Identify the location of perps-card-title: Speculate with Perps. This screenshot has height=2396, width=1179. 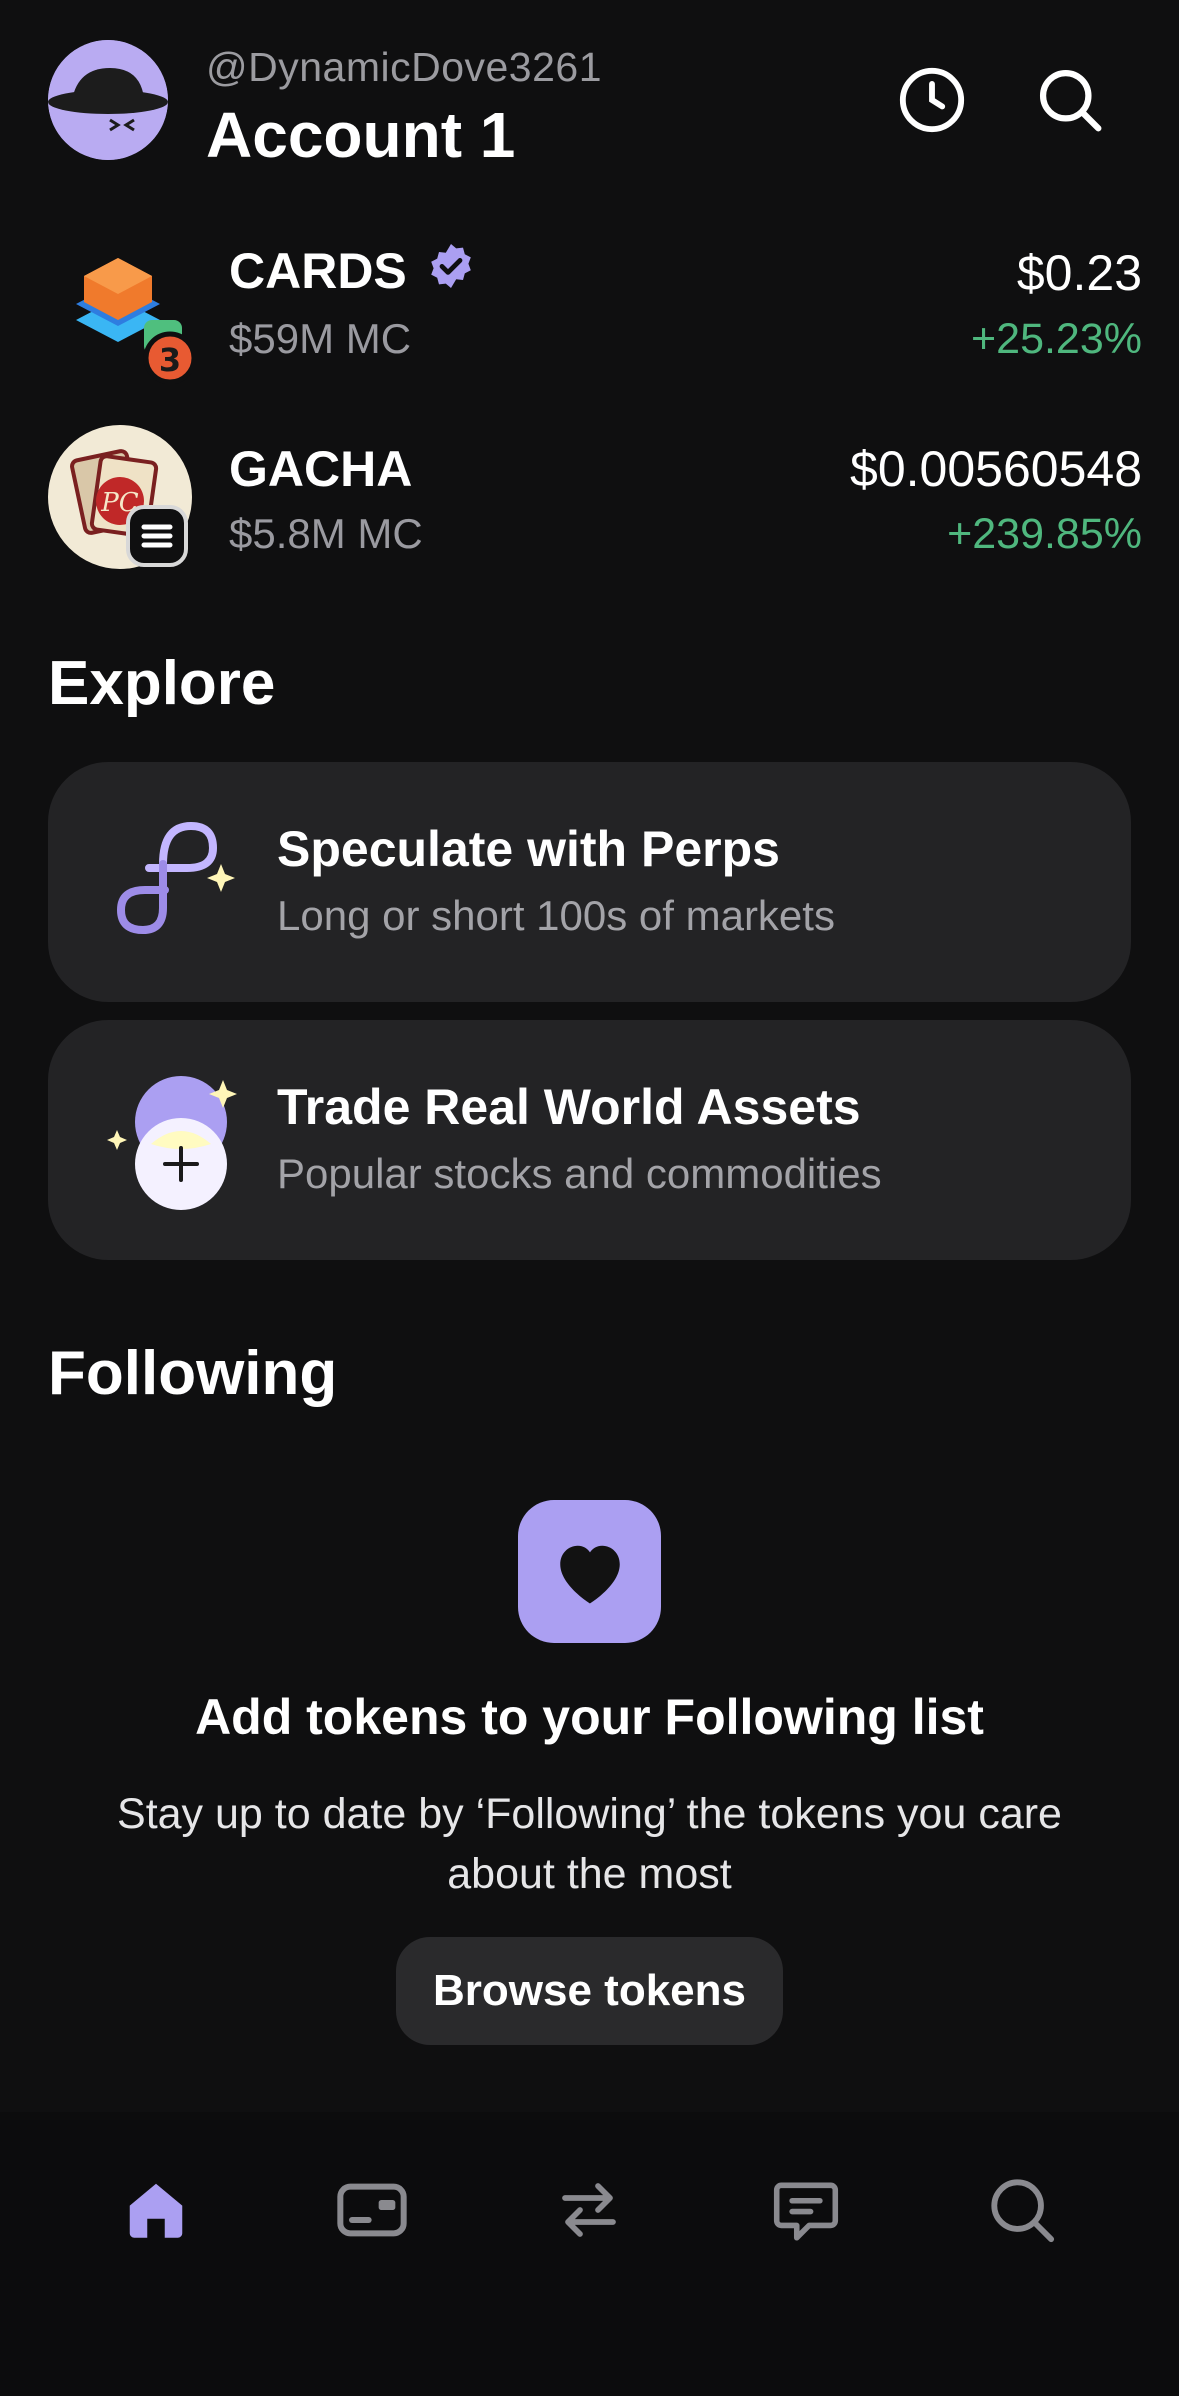
(528, 849).